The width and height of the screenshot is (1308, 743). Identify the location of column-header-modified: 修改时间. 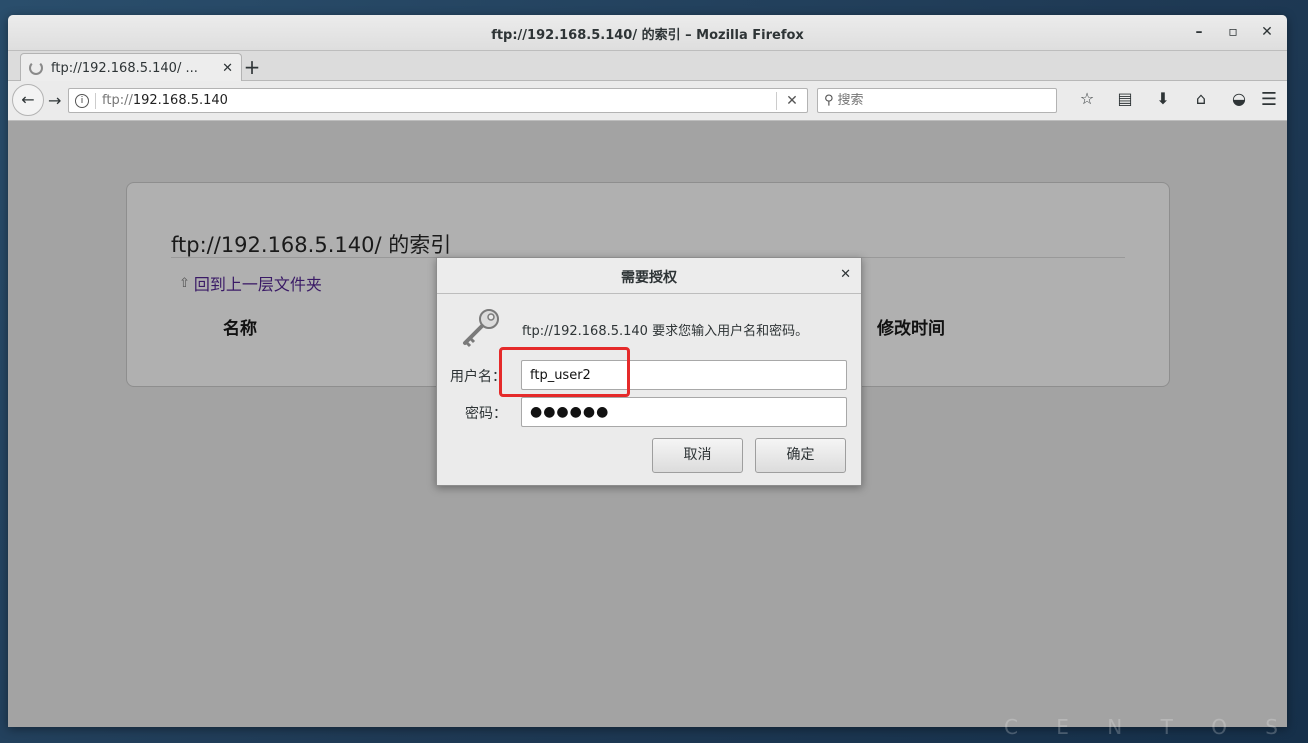
(911, 326).